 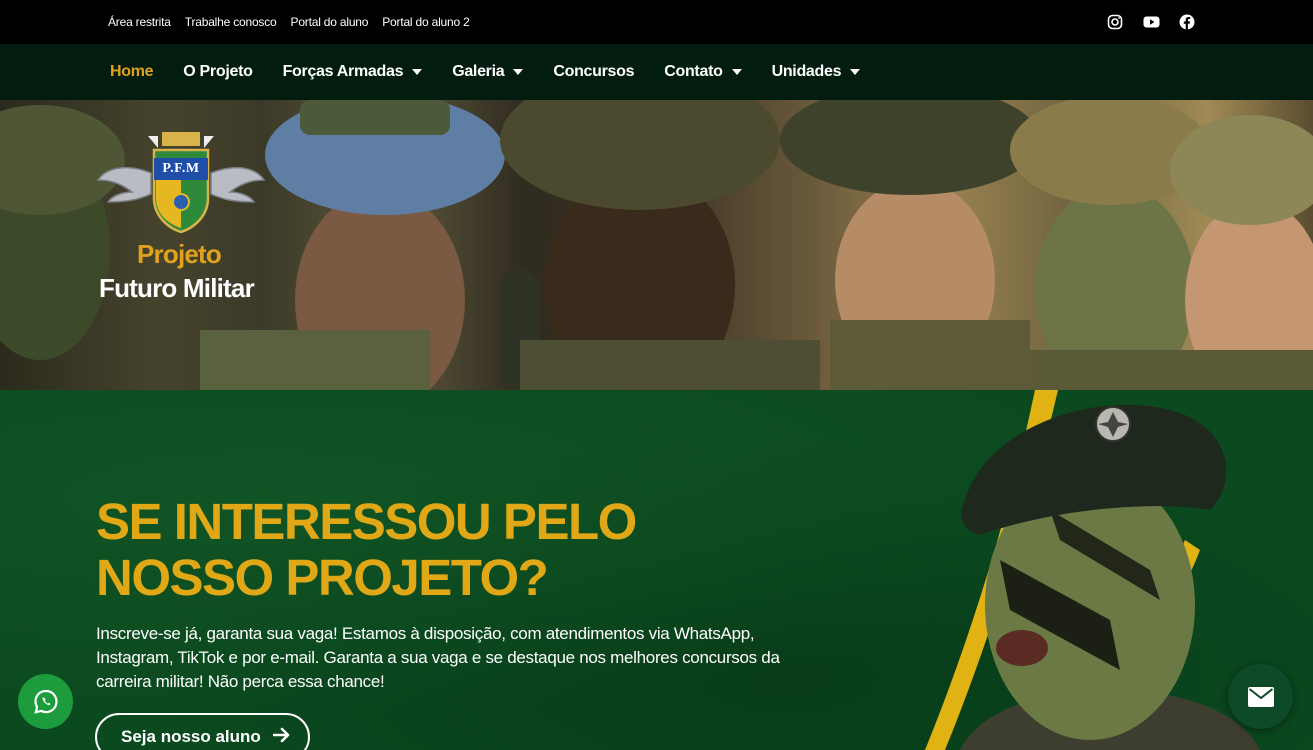 I want to click on pfm-logo: P.F.M, so click(x=181, y=183).